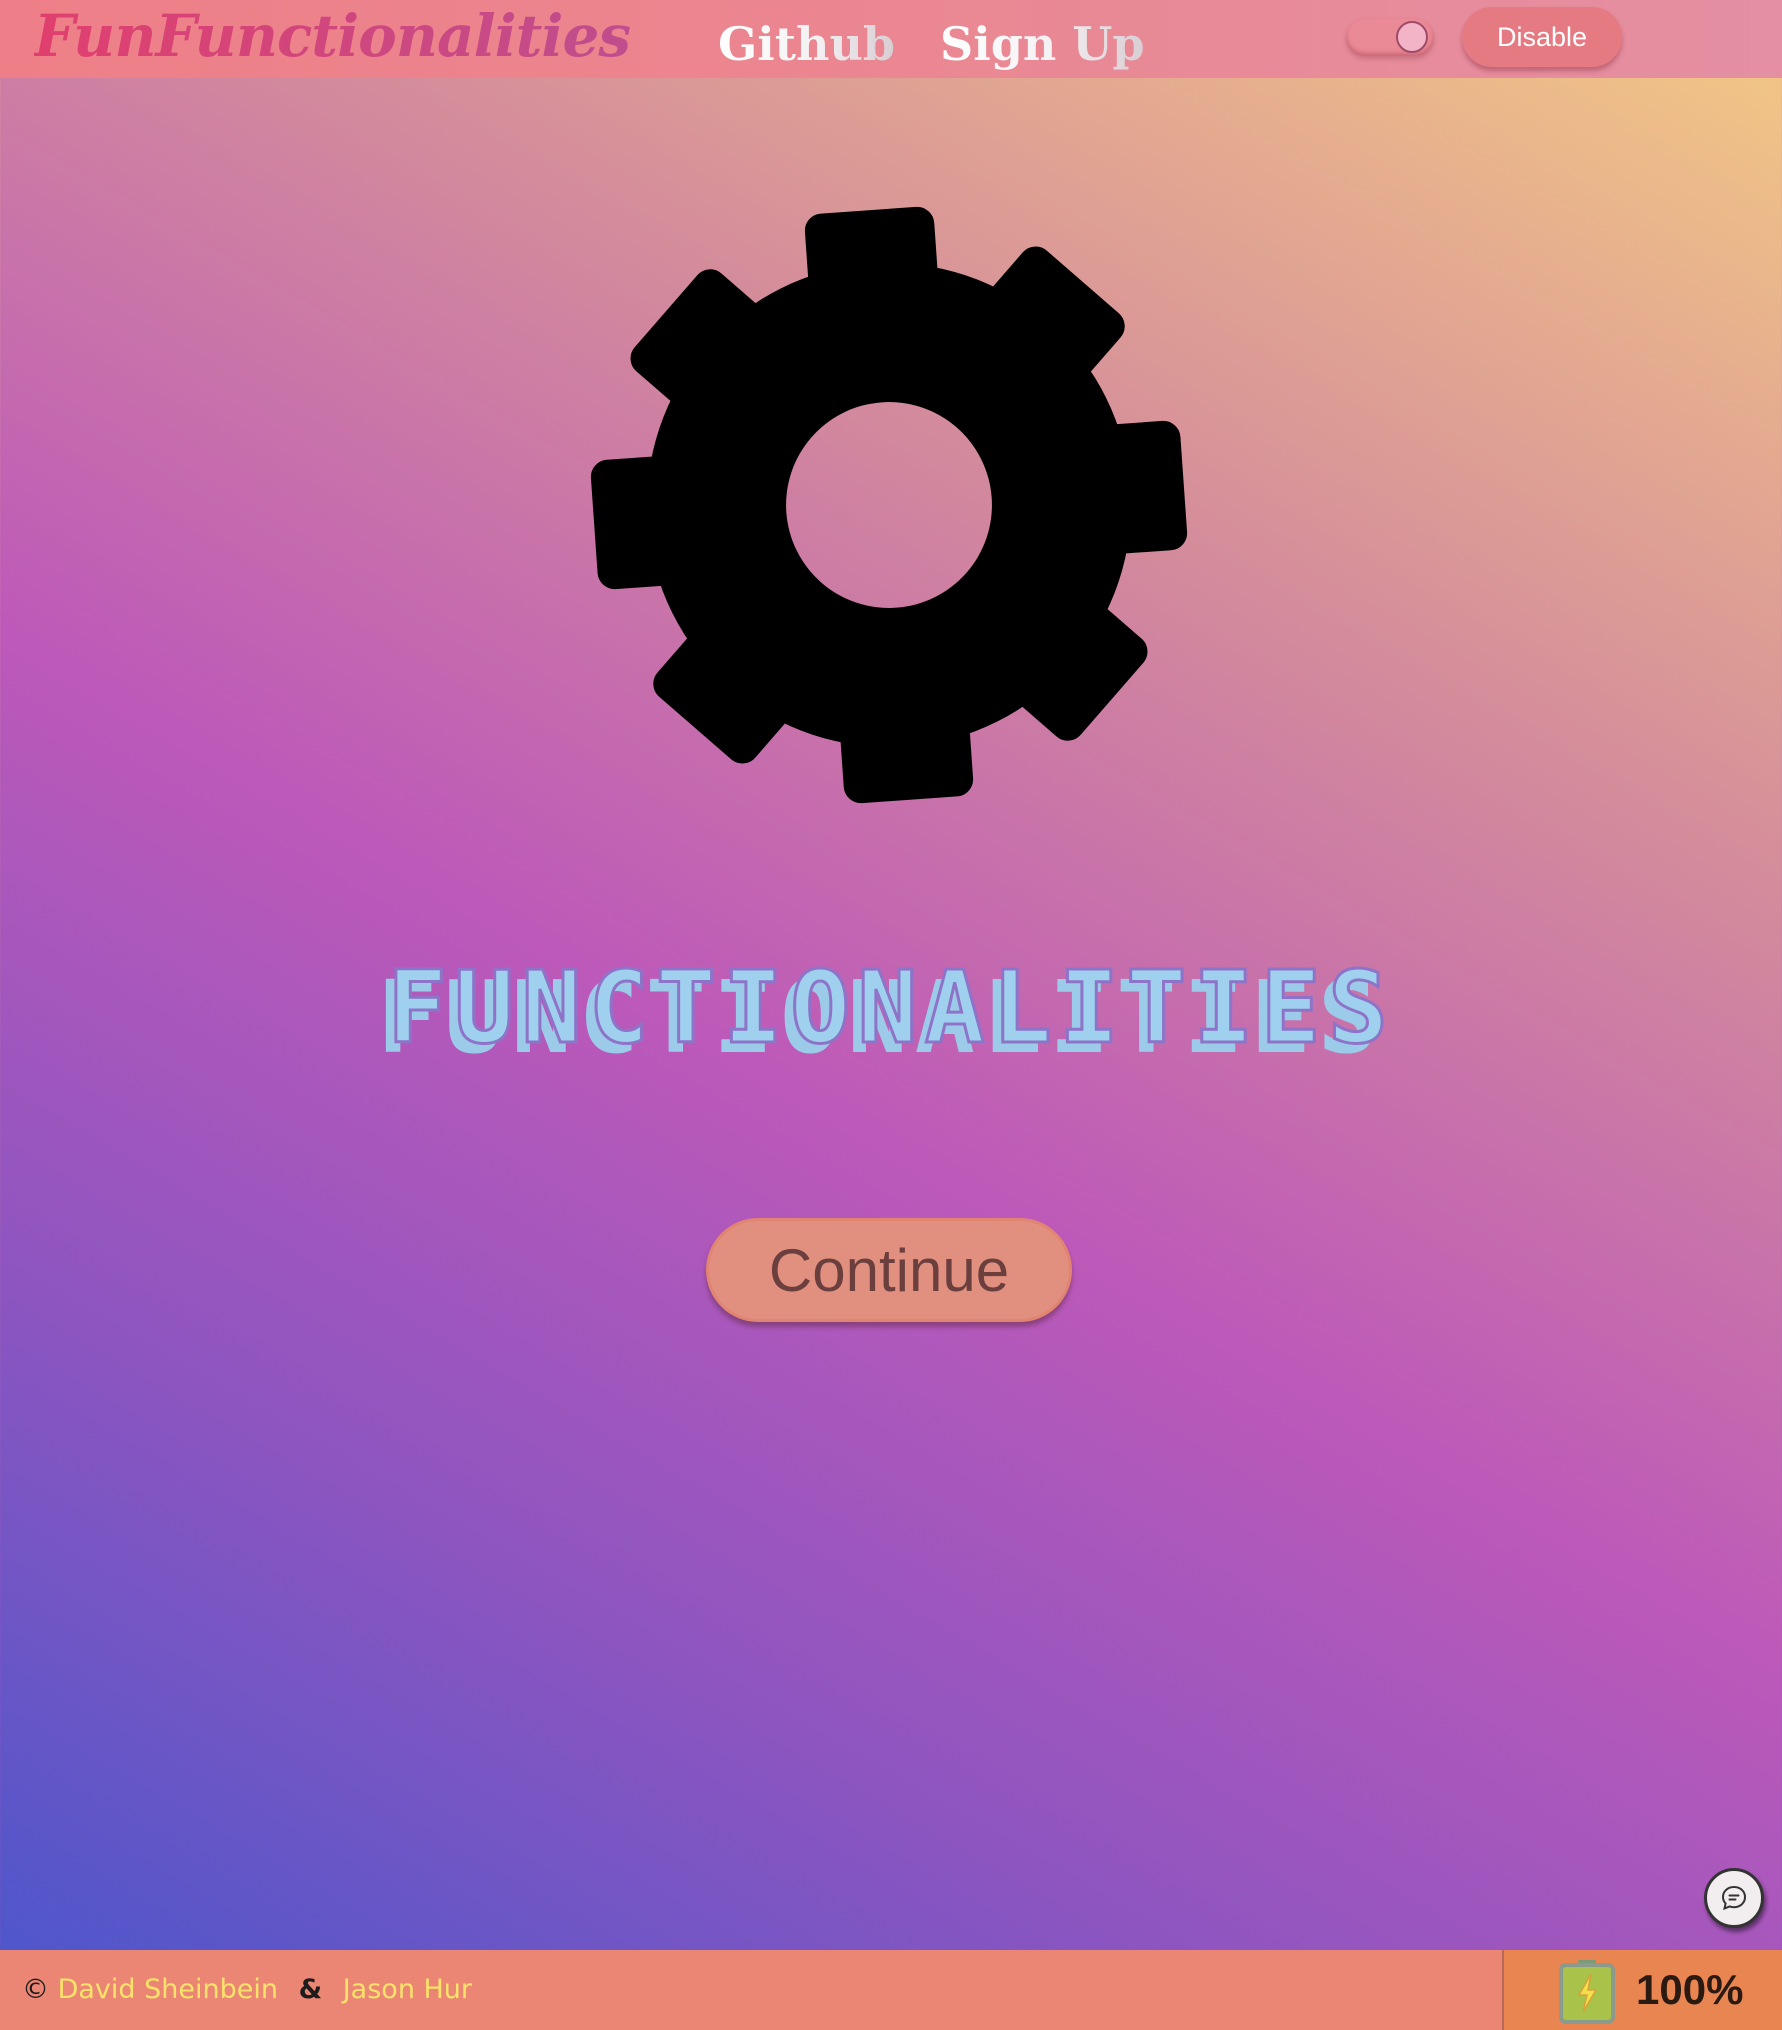 The height and width of the screenshot is (2030, 1782). Describe the element at coordinates (332, 39) in the screenshot. I see `brand-logo: FunFunctionalities` at that location.